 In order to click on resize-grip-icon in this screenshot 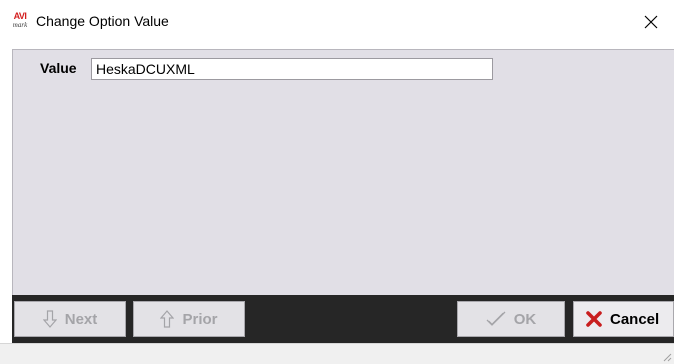, I will do `click(666, 356)`.